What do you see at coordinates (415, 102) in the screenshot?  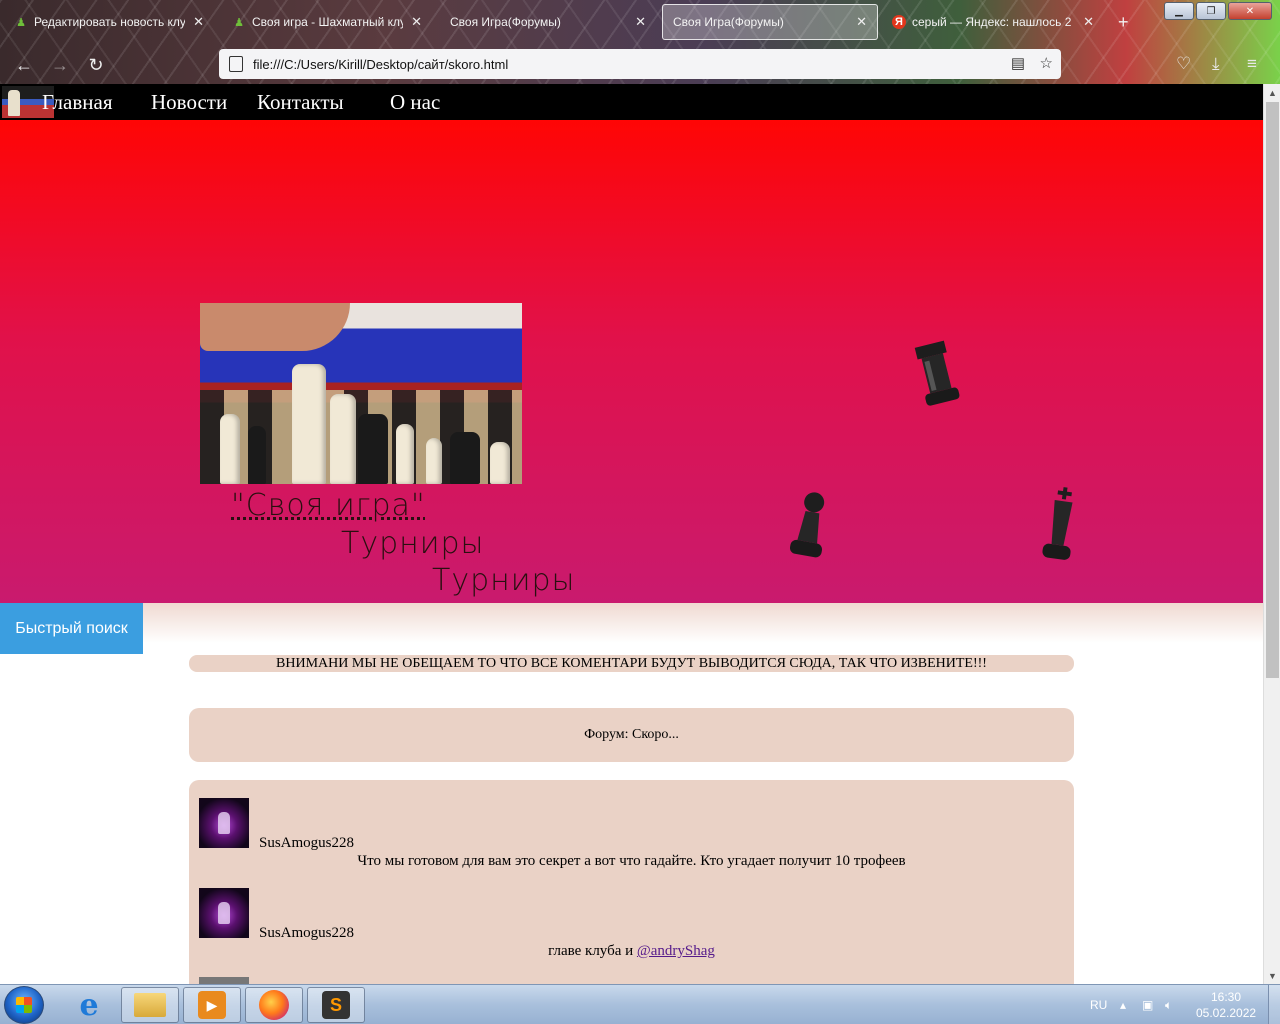 I see `nav-link-about: О нас` at bounding box center [415, 102].